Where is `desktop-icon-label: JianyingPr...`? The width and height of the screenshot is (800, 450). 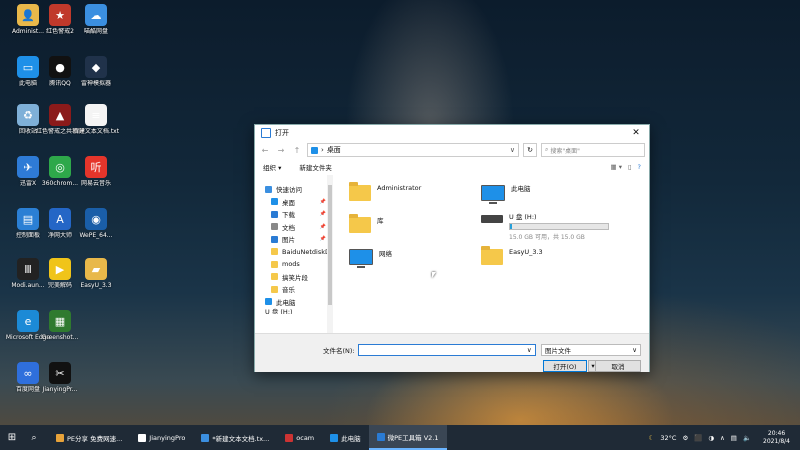
desktop-icon-label: JianyingPr... is located at coordinates (60, 389).